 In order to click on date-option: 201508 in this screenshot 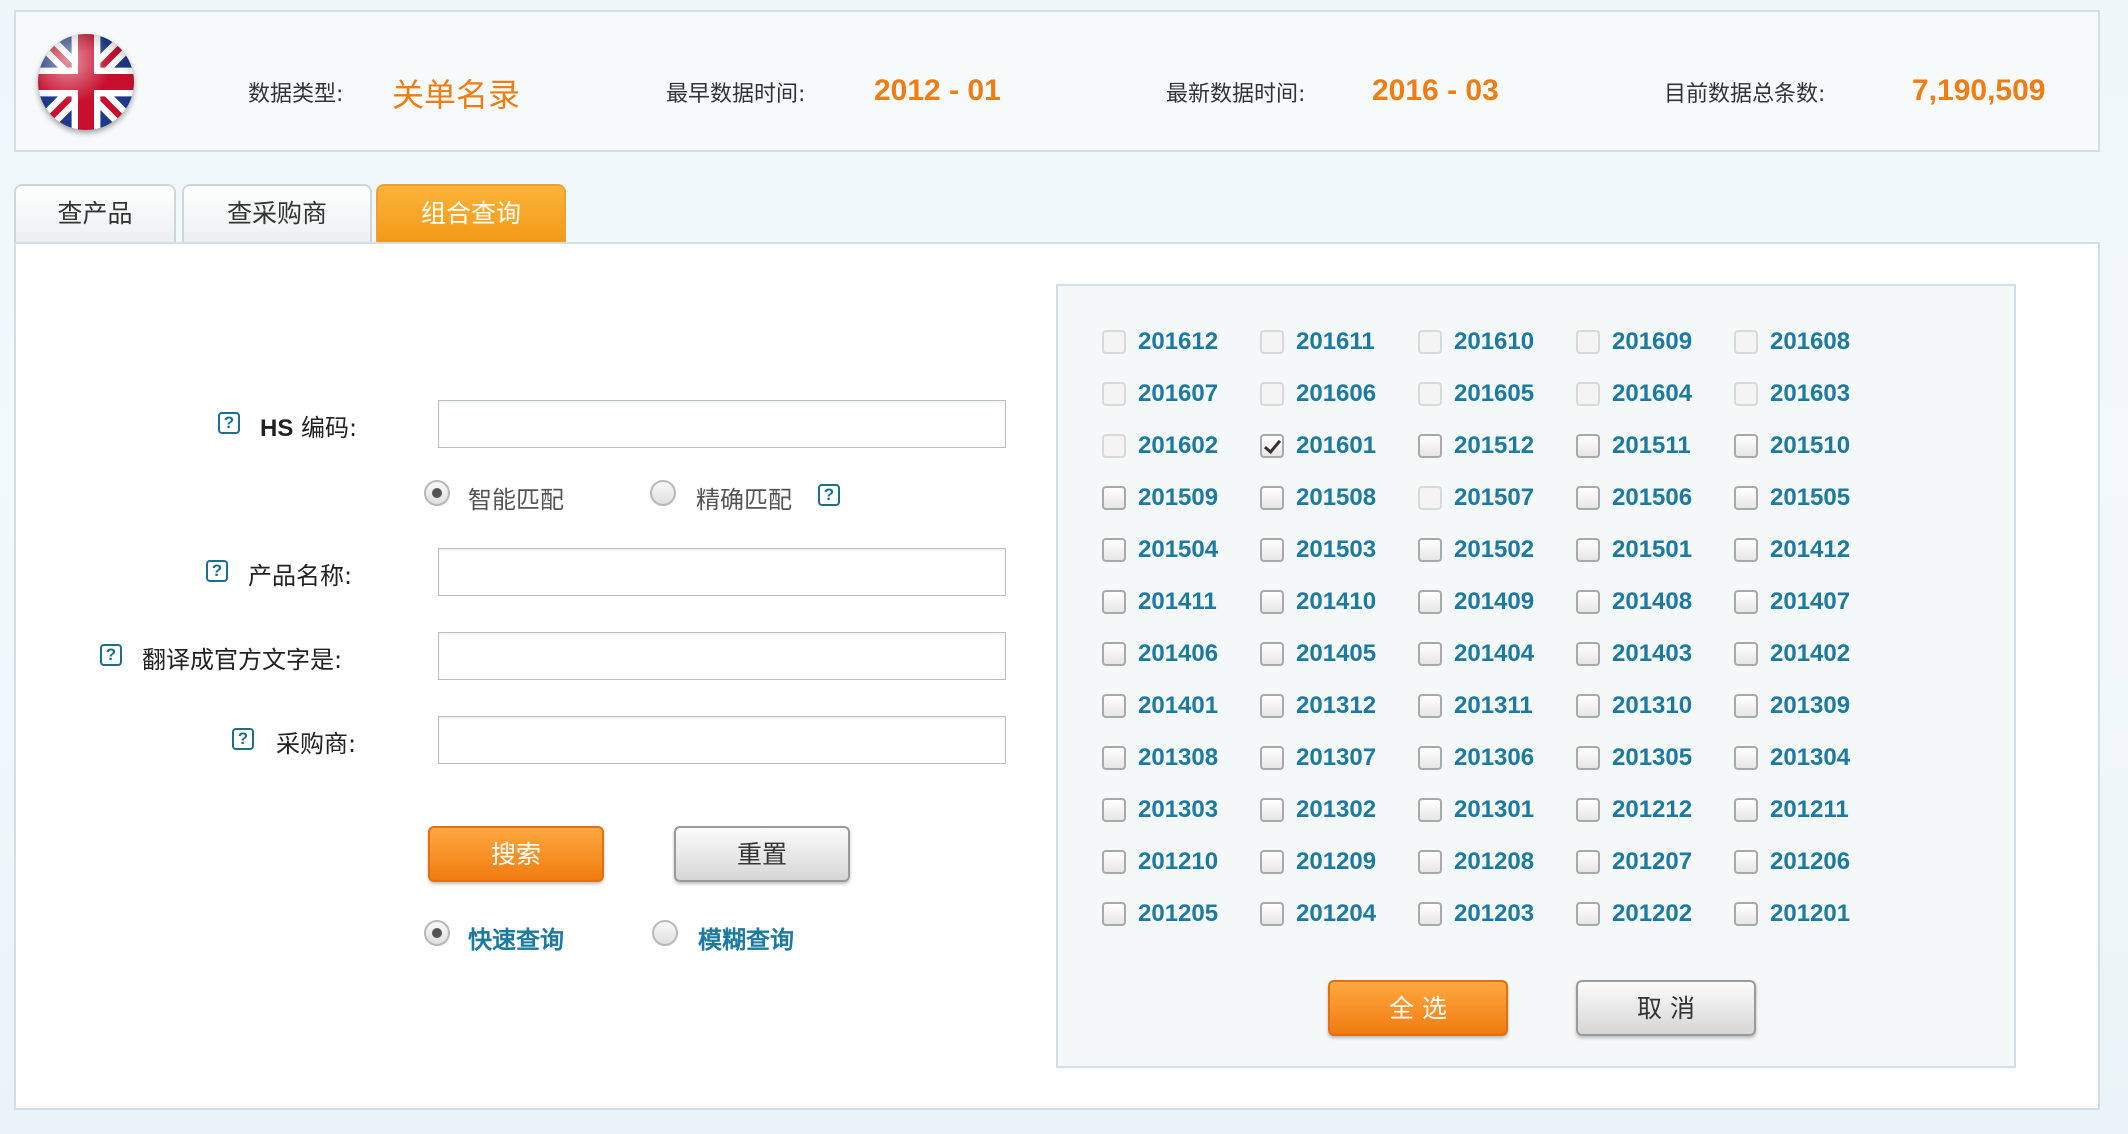, I will do `click(1339, 498)`.